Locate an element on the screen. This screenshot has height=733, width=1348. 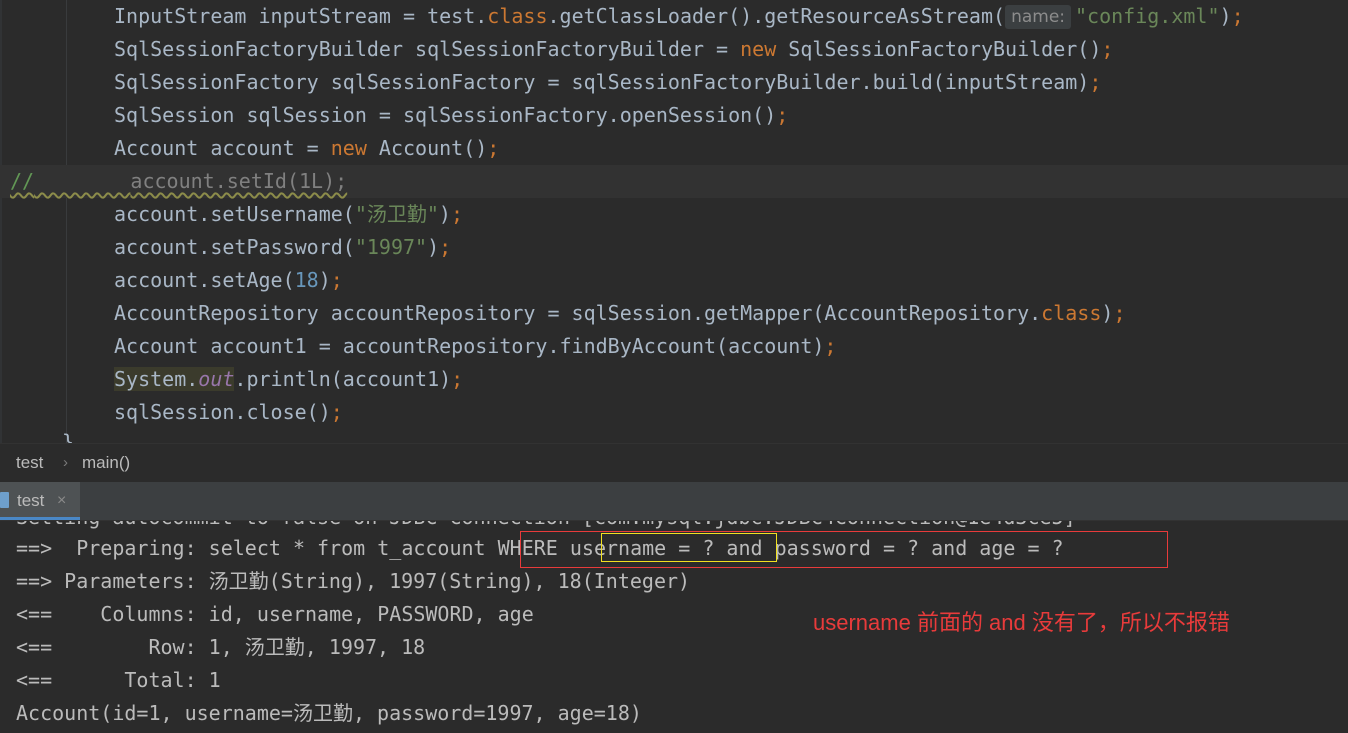
console-line-row: <== Row: 1, 汤卫勤, 1997, 18 is located at coordinates (221, 647).